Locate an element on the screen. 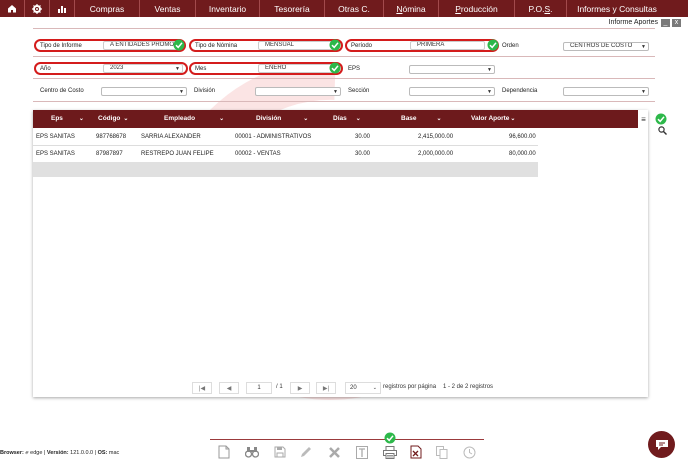 This screenshot has height=462, width=688. menu-tesoreria: Tesorería is located at coordinates (292, 8).